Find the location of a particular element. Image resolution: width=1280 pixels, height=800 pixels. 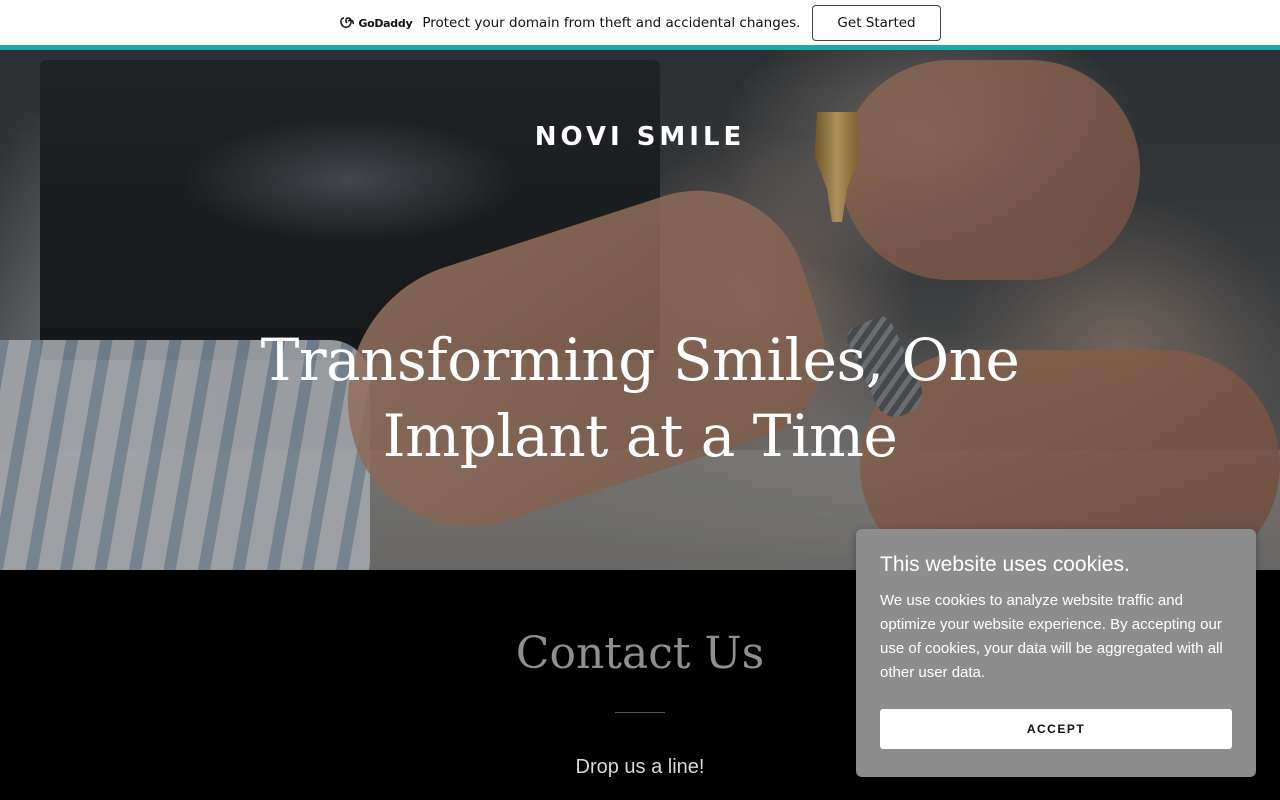

section-divider is located at coordinates (640, 712).